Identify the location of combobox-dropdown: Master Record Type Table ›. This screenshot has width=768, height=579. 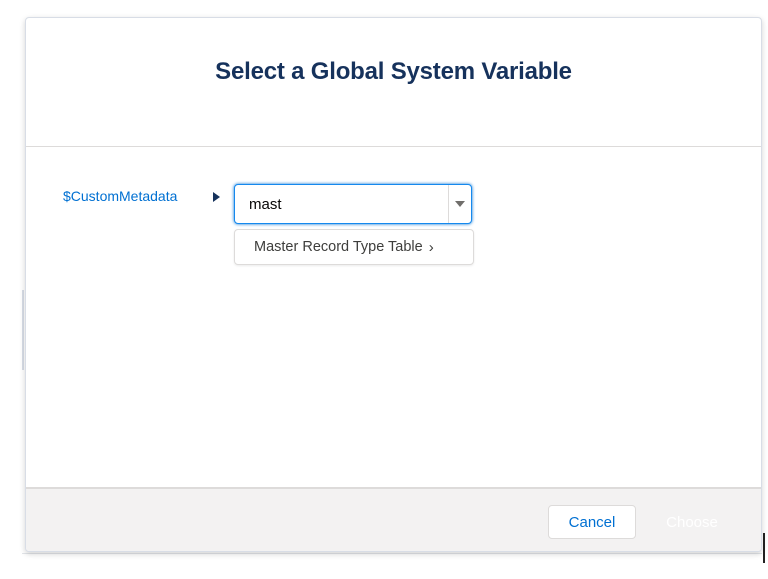
(354, 247).